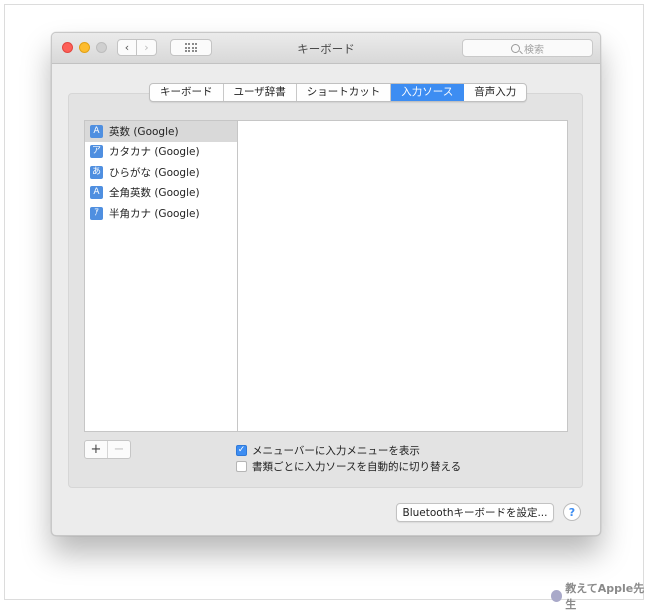  Describe the element at coordinates (154, 172) in the screenshot. I see `list-item-label: ひらがな (Google)` at that location.